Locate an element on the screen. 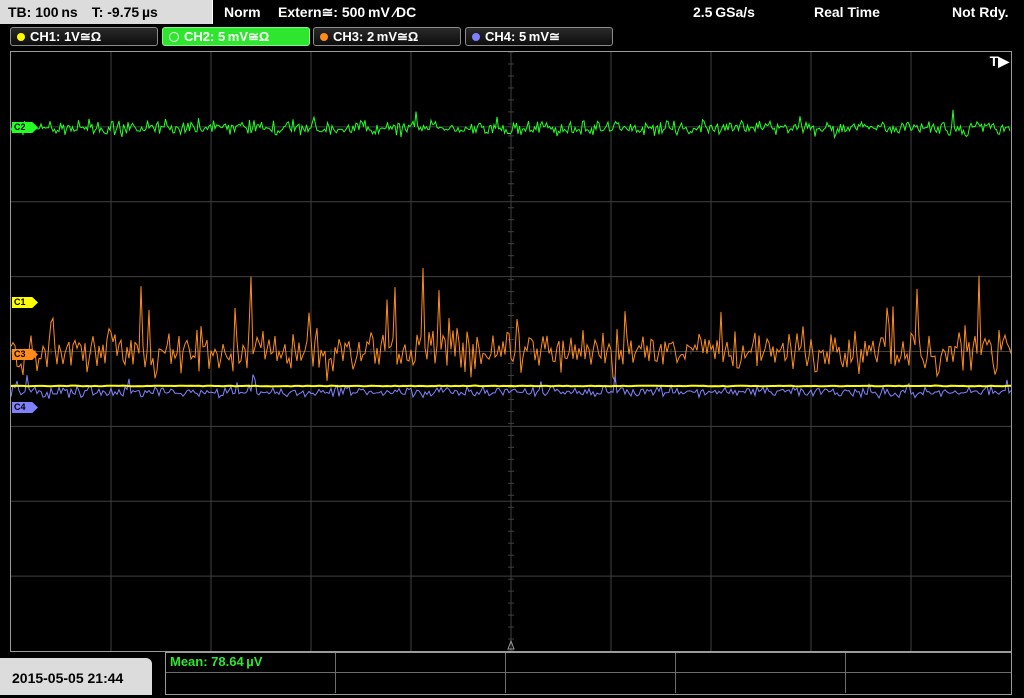  trigger-time-value: T: -9.75 µs is located at coordinates (124, 12).